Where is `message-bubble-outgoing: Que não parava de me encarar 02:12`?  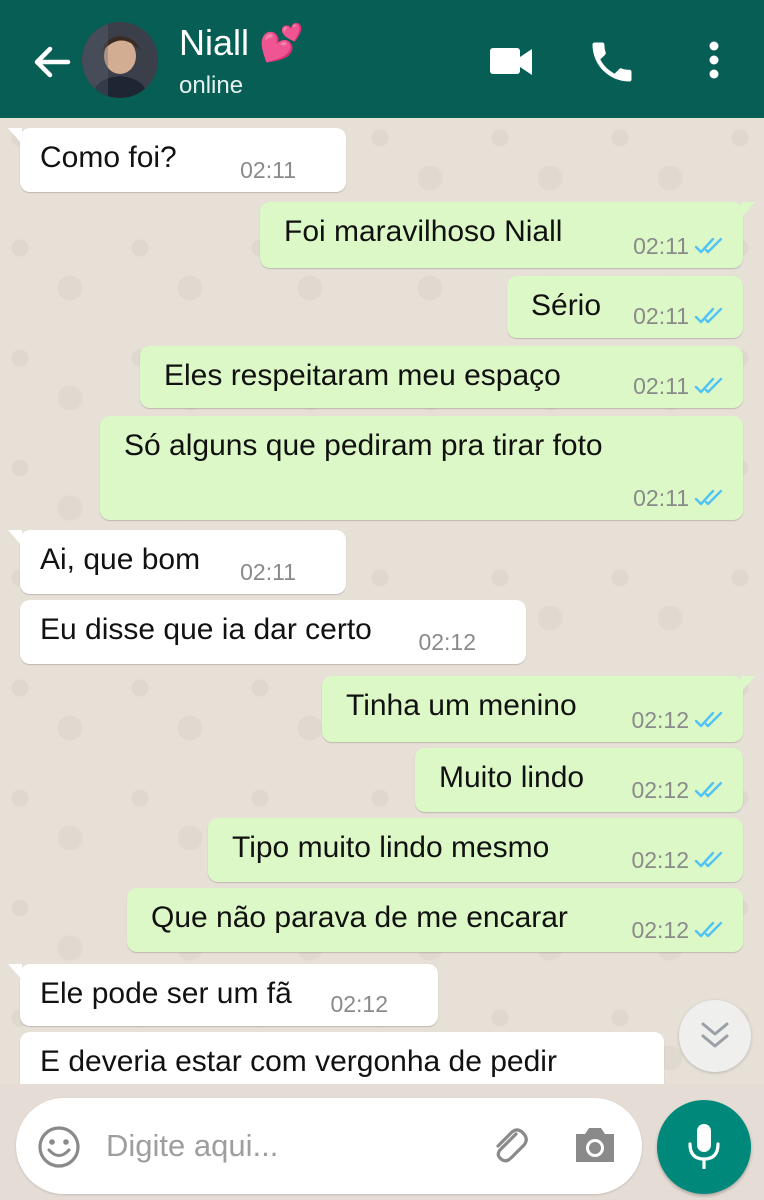 message-bubble-outgoing: Que não parava de me encarar 02:12 is located at coordinates (435, 920).